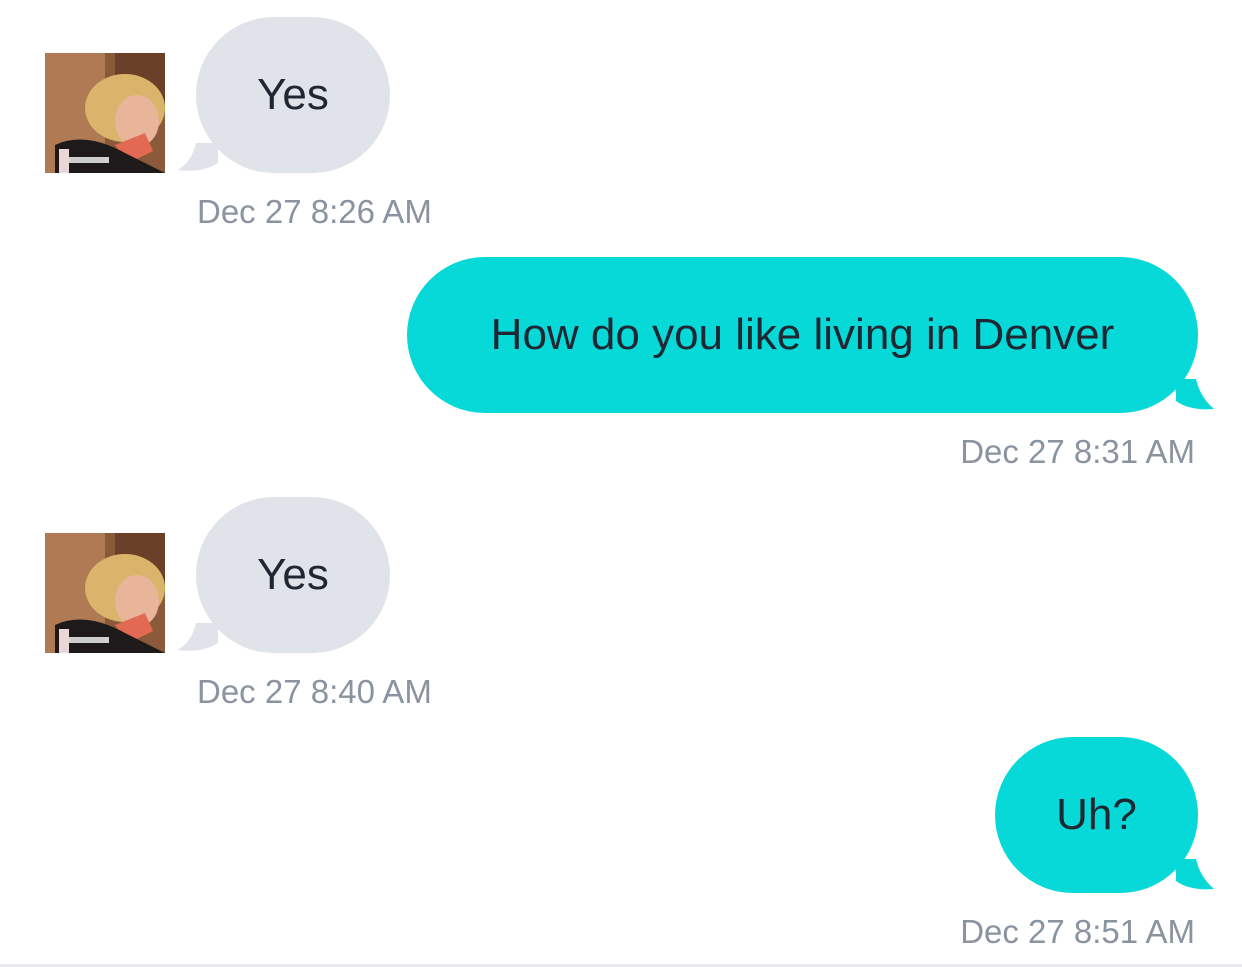 Image resolution: width=1242 pixels, height=967 pixels. I want to click on message-text: How do you like living in Denver, so click(802, 334).